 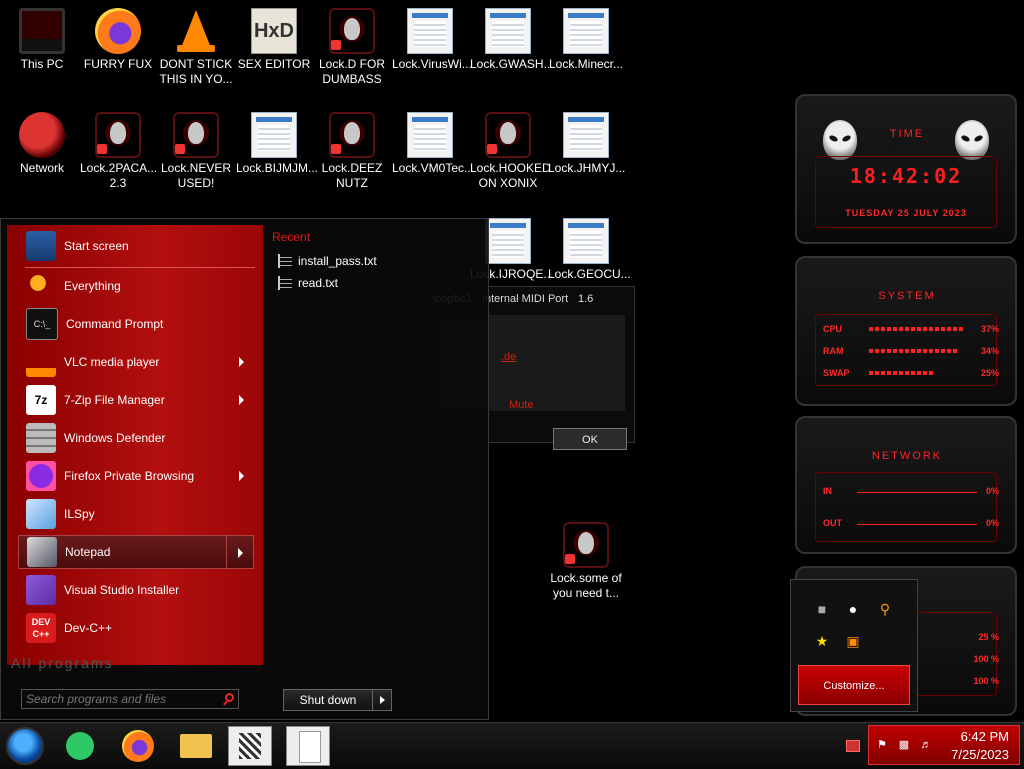 What do you see at coordinates (136, 552) in the screenshot?
I see `start-menu-item: Notepad` at bounding box center [136, 552].